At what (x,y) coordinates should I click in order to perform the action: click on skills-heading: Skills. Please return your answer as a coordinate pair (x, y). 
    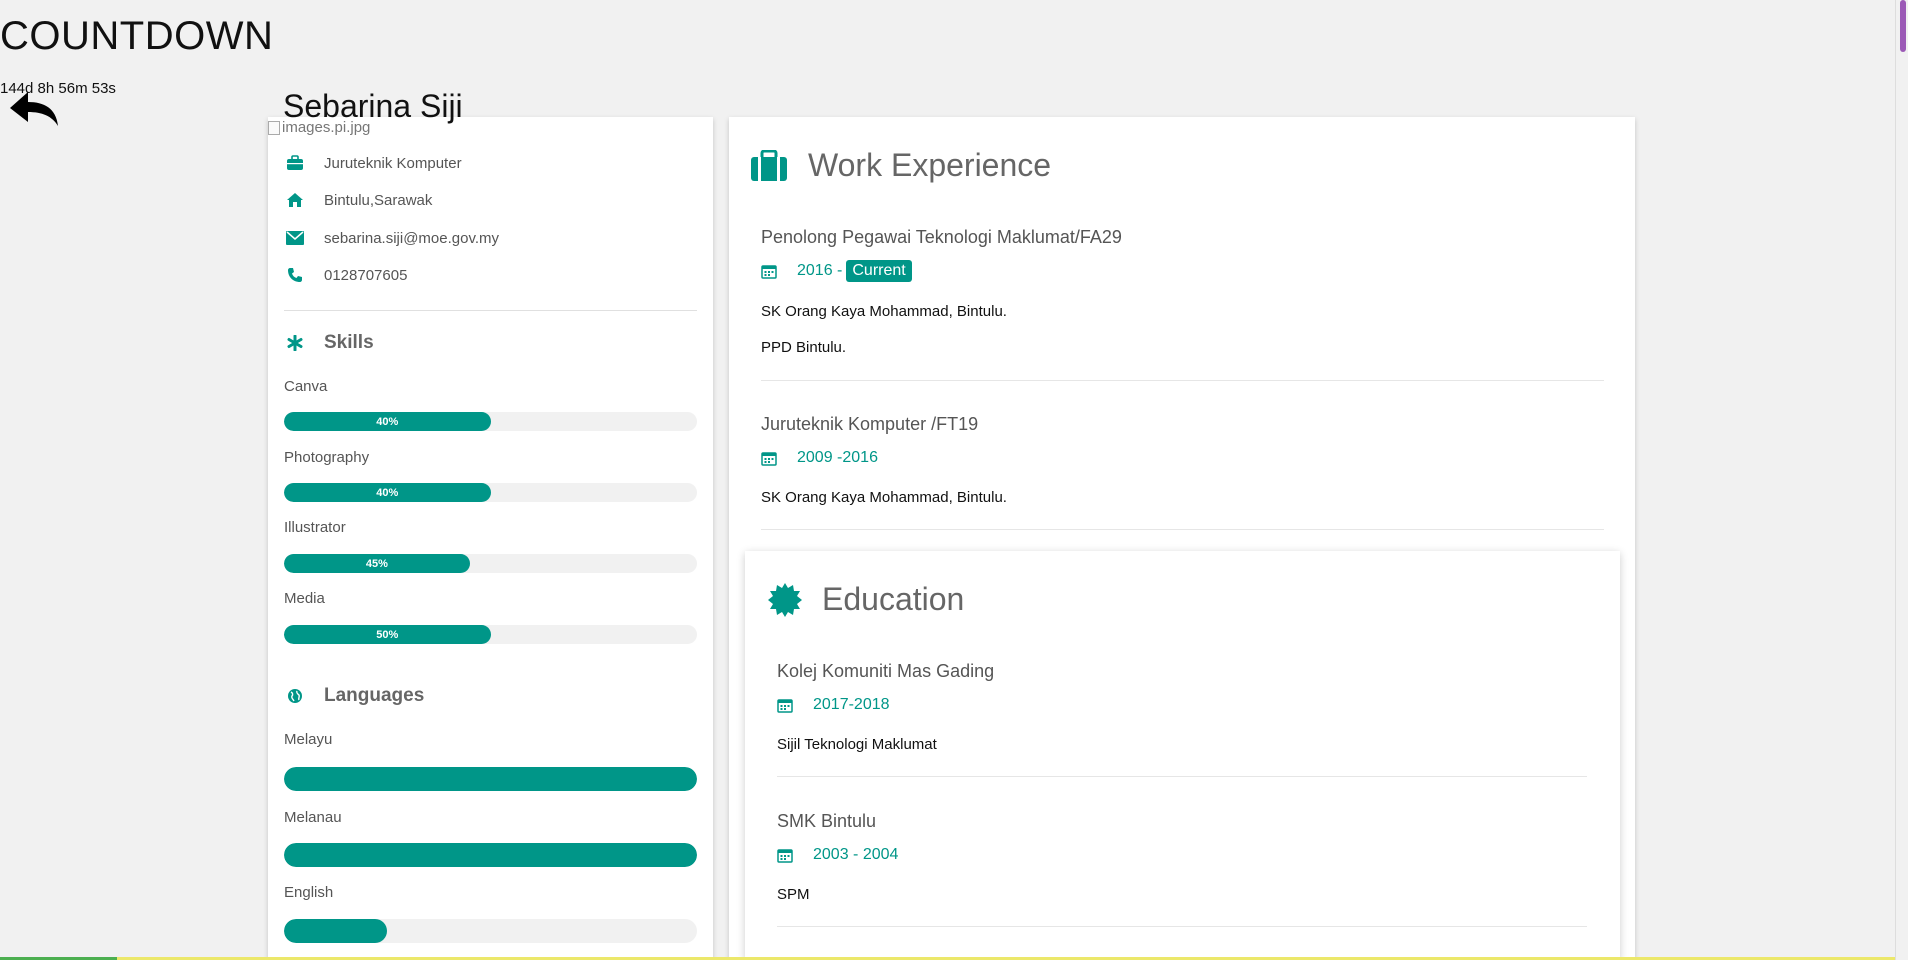
    Looking at the image, I should click on (329, 343).